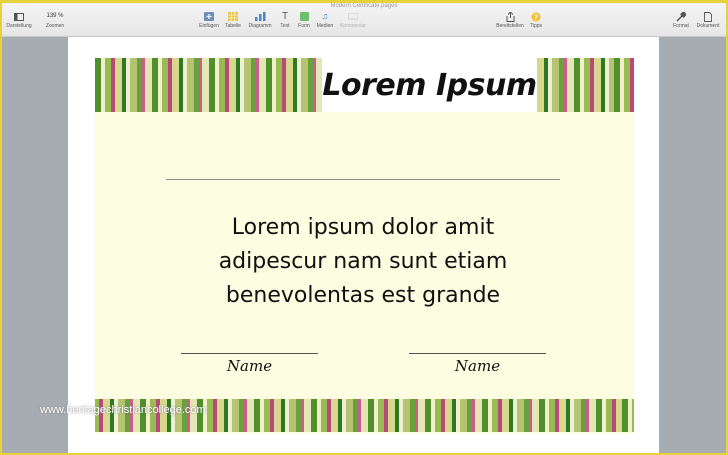 The width and height of the screenshot is (728, 455). I want to click on window-title: Modern Certificate.pages, so click(364, 6).